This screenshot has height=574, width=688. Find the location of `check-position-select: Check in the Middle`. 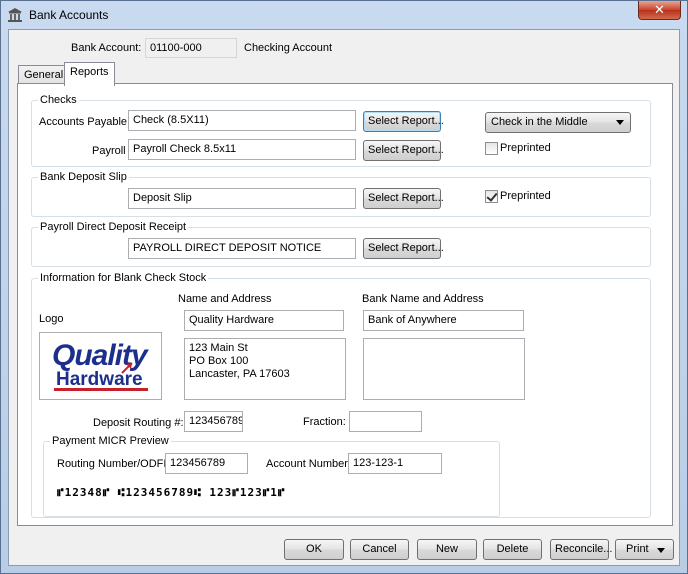

check-position-select: Check in the Middle is located at coordinates (558, 122).